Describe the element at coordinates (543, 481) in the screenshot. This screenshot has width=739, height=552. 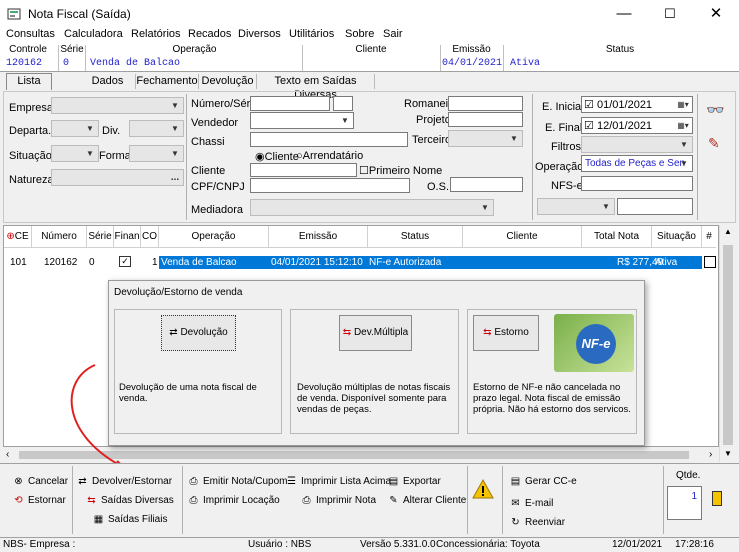
I see `gerar-cce-button: ▤ Gerar CC-e` at that location.